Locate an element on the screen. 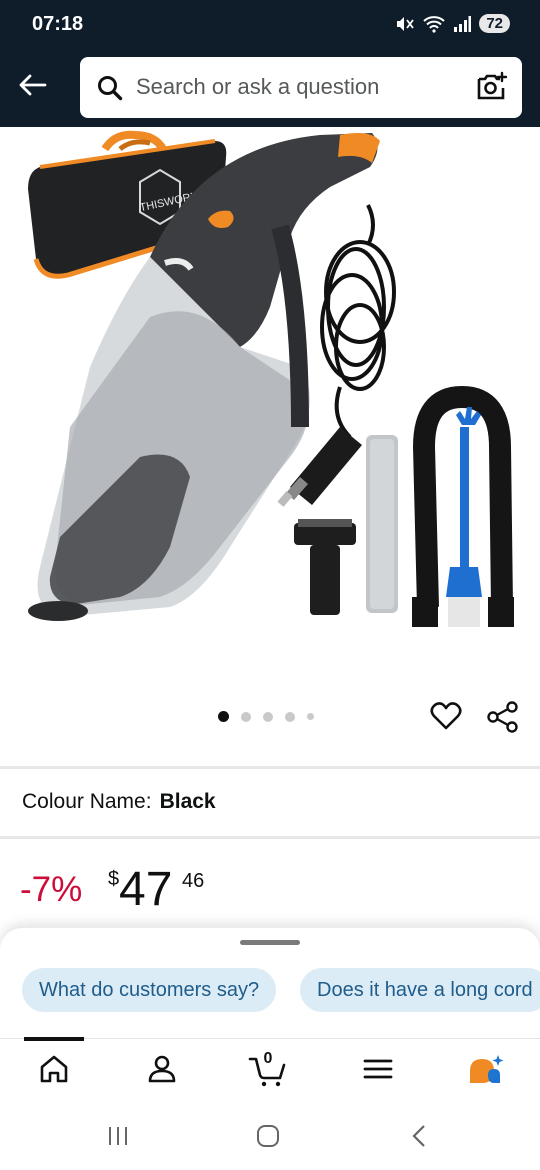  brush-attachment-image is located at coordinates (325, 567).